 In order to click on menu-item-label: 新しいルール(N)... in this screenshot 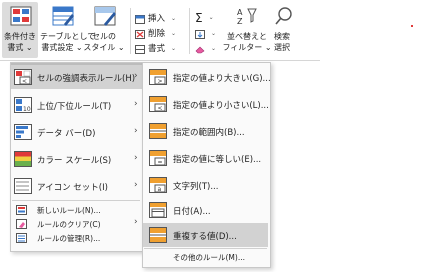, I will do `click(69, 210)`.